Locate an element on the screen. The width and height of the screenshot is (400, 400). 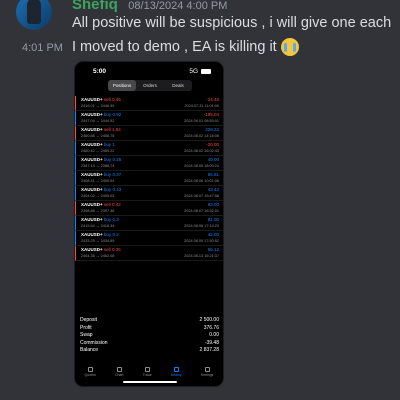
tab-deals: Deals is located at coordinates (178, 85).